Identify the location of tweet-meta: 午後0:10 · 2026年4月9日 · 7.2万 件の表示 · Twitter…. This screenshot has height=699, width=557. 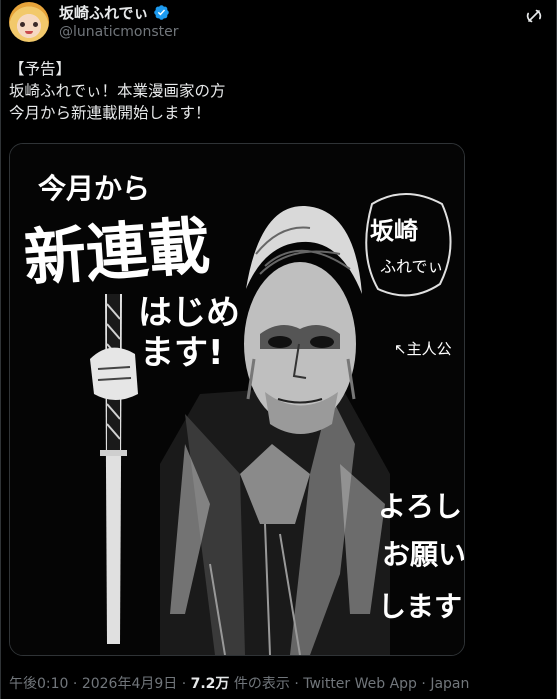
(239, 683).